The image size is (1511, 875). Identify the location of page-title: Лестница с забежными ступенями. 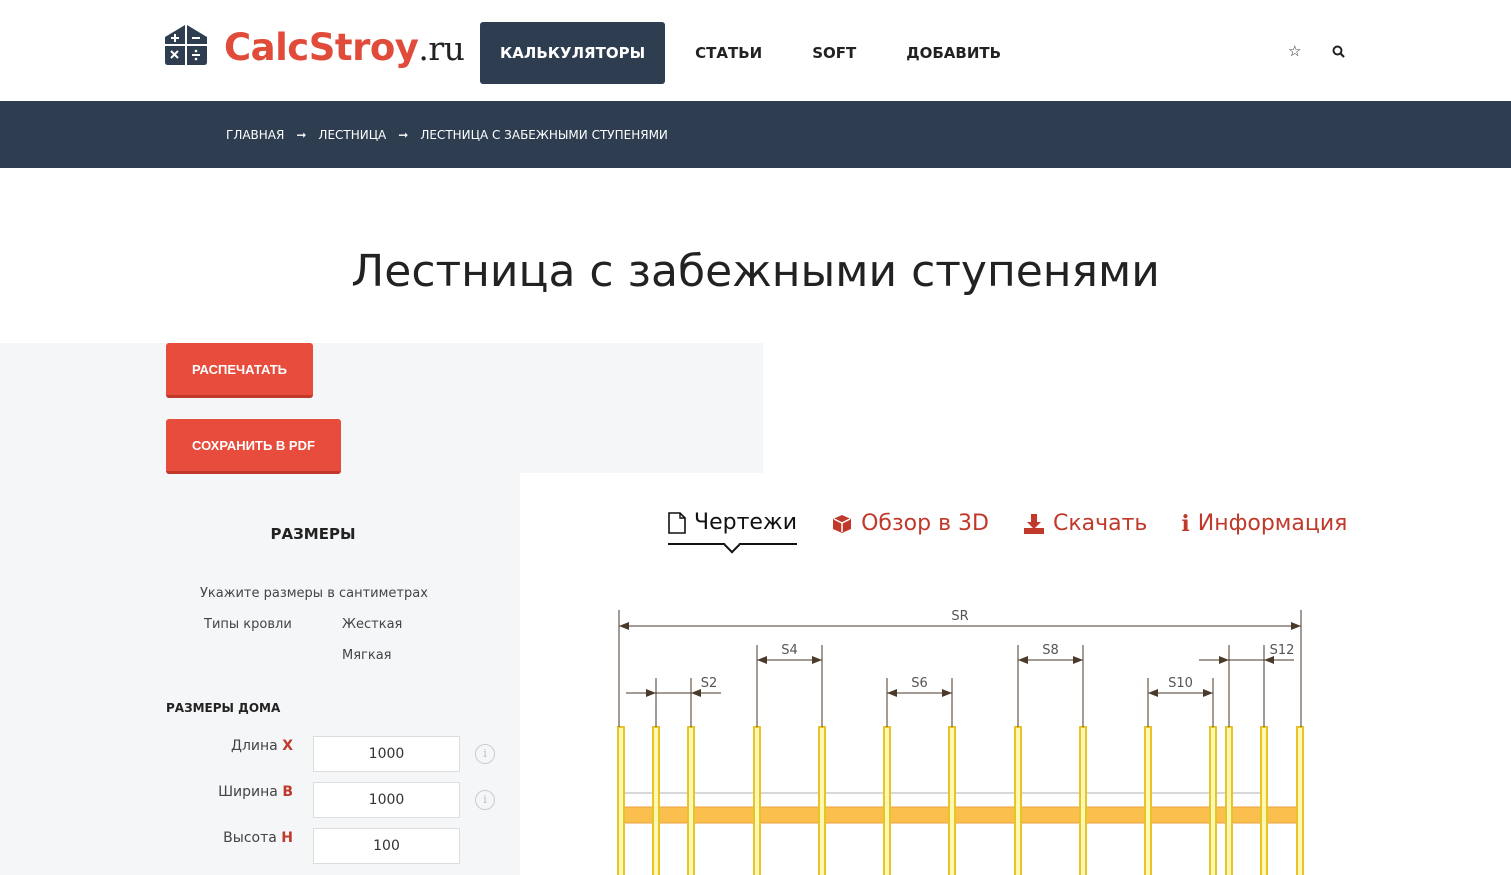
(755, 271).